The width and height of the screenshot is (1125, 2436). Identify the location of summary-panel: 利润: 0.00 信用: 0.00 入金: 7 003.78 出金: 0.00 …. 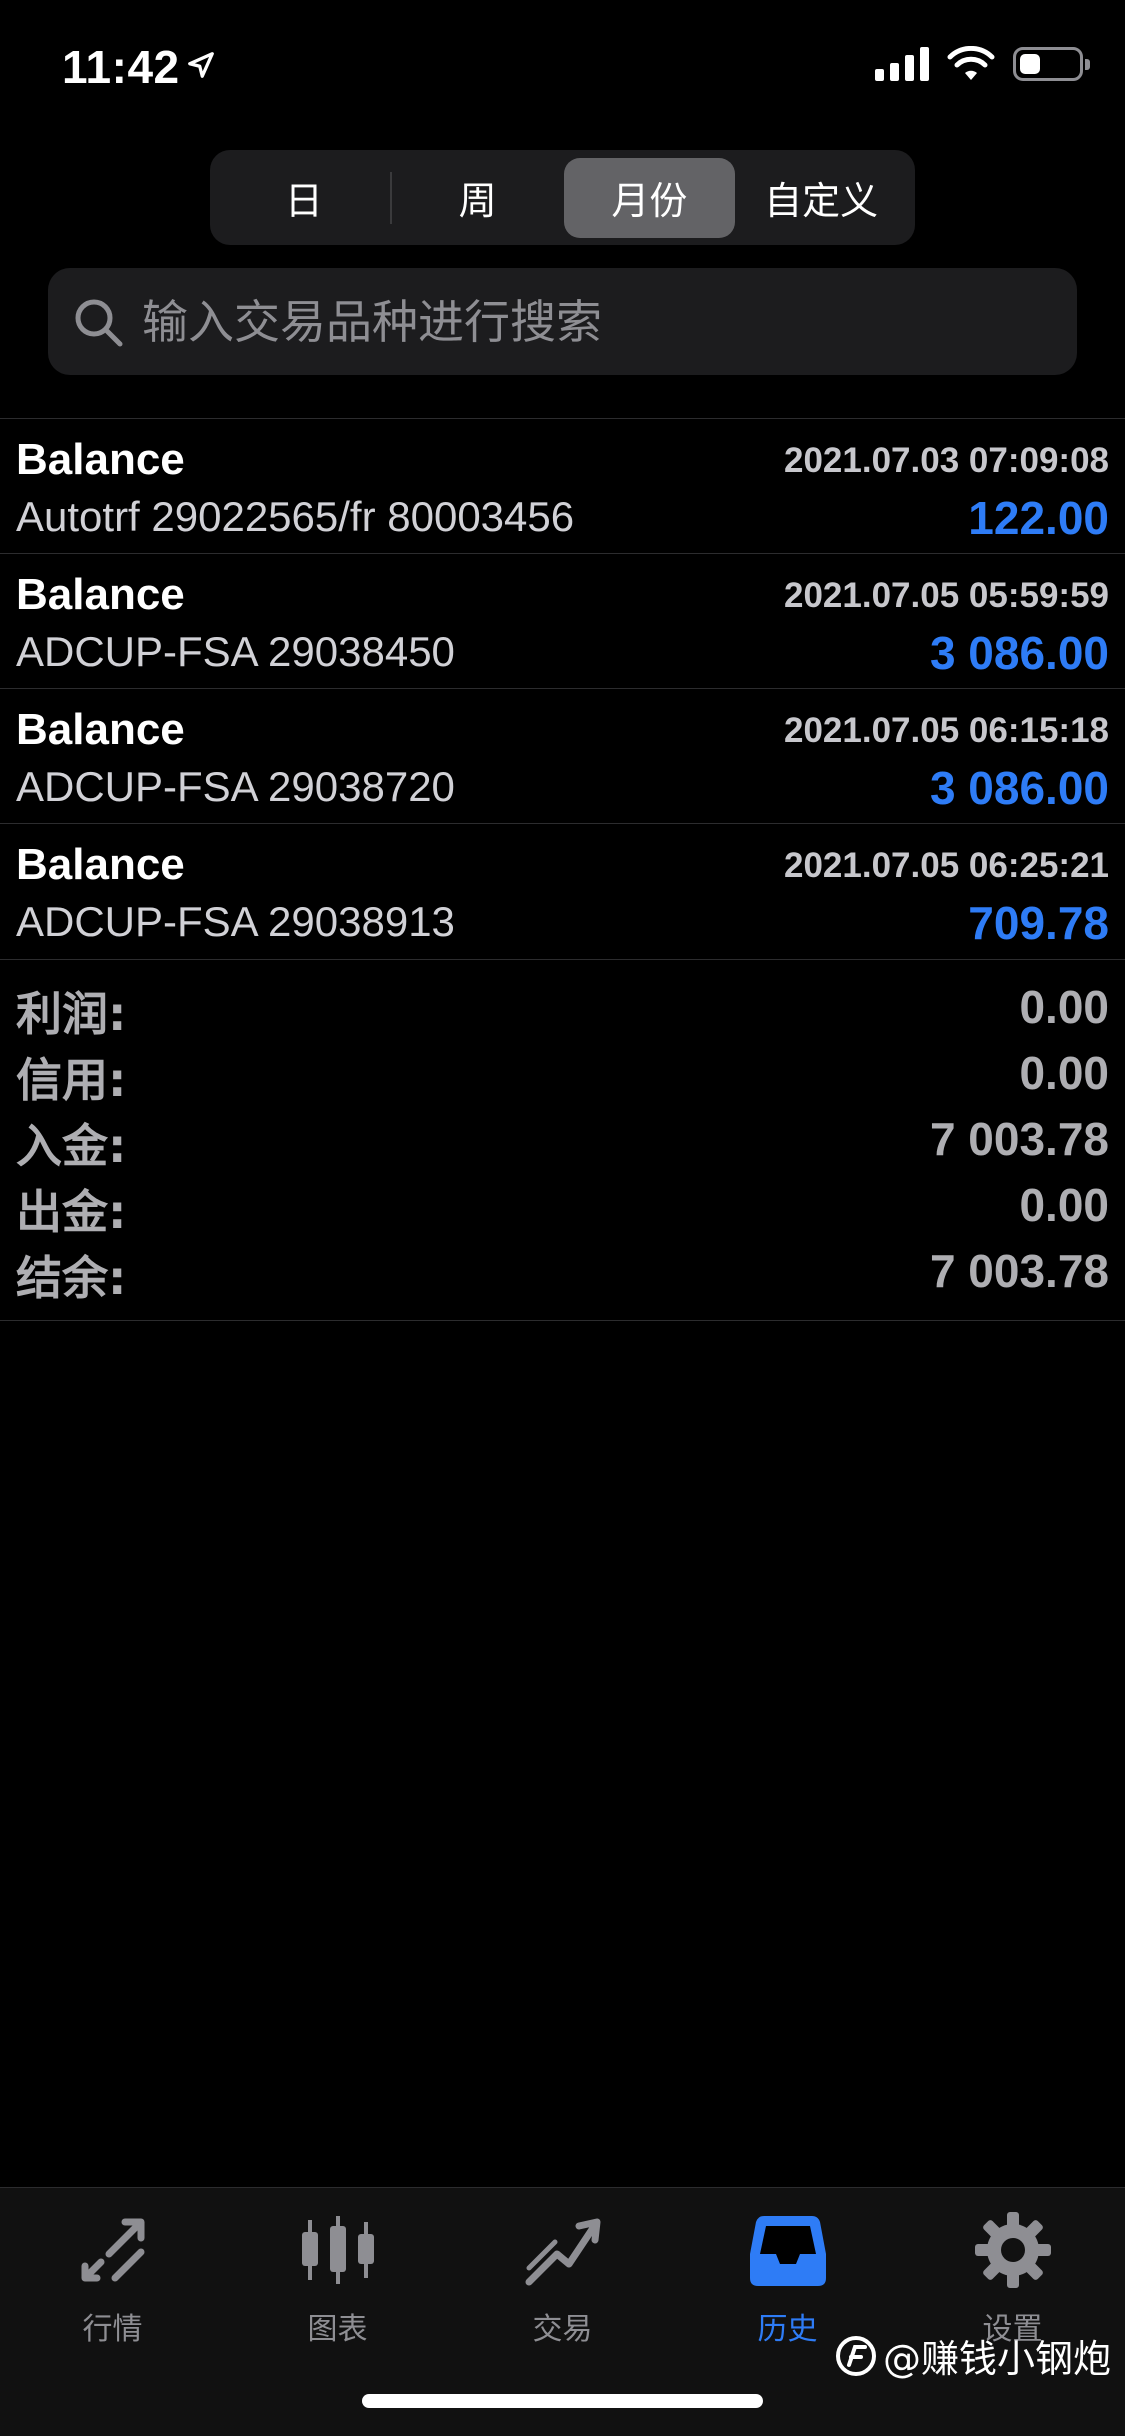
(562, 1140).